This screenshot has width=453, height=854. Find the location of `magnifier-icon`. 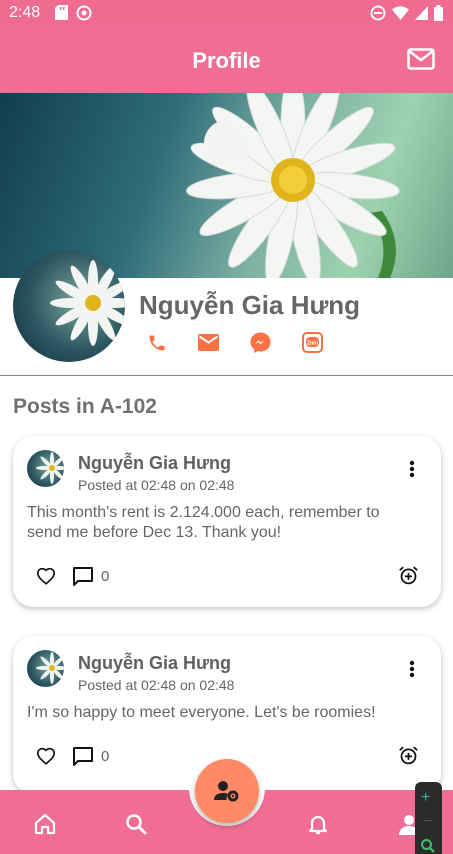

magnifier-icon is located at coordinates (428, 846).